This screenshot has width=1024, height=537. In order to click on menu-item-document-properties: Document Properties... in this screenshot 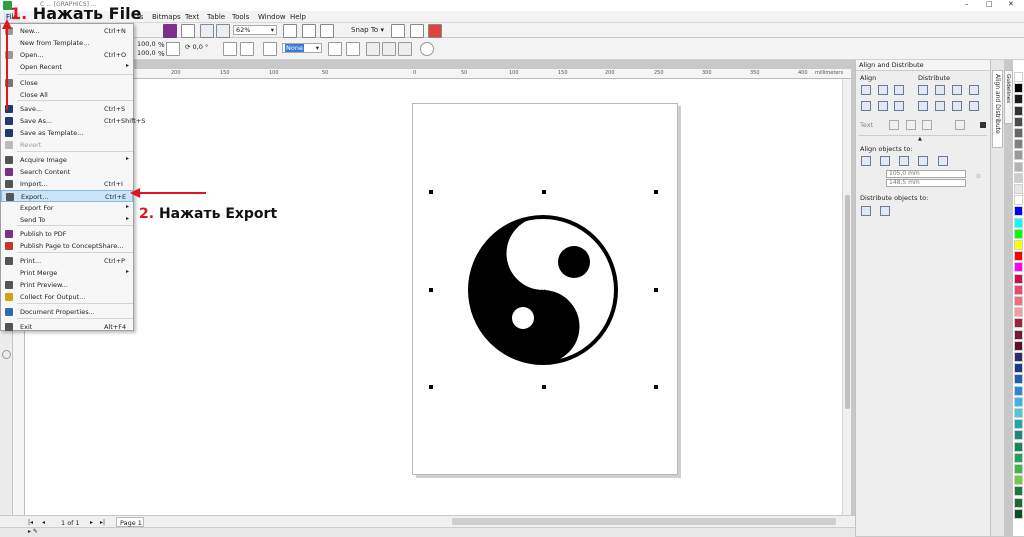, I will do `click(67, 312)`.